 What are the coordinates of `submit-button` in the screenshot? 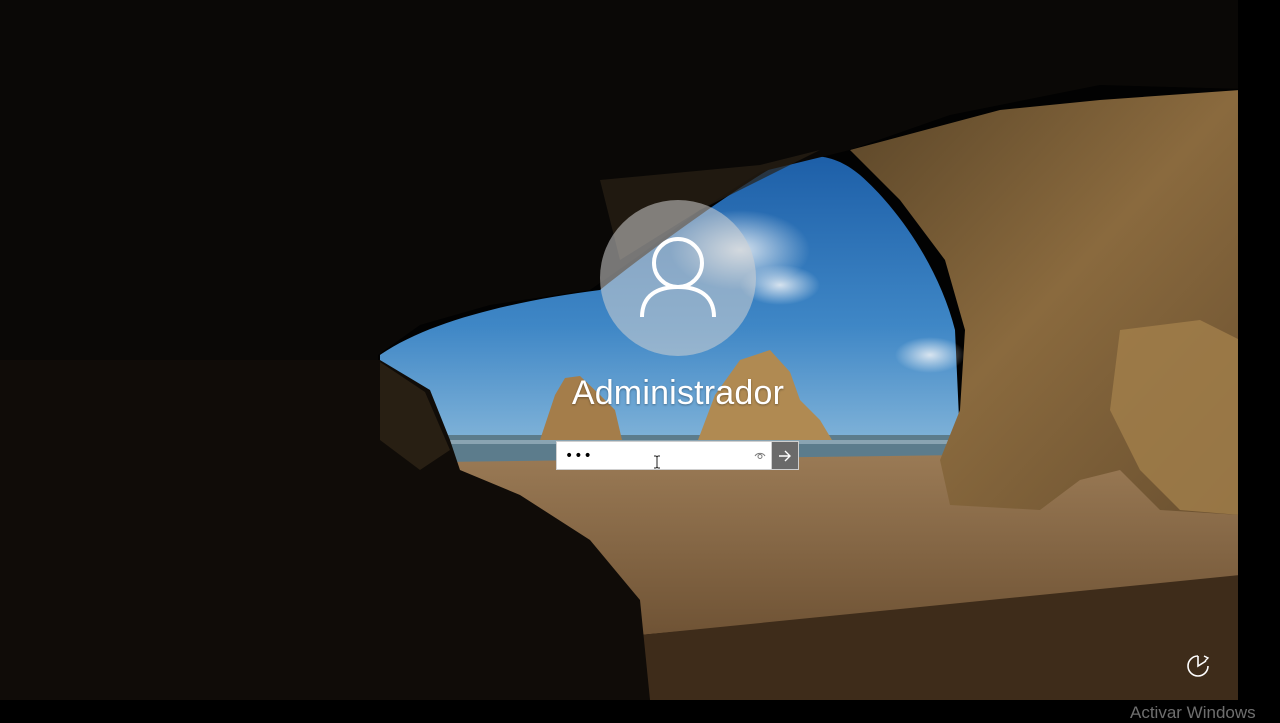 It's located at (784, 455).